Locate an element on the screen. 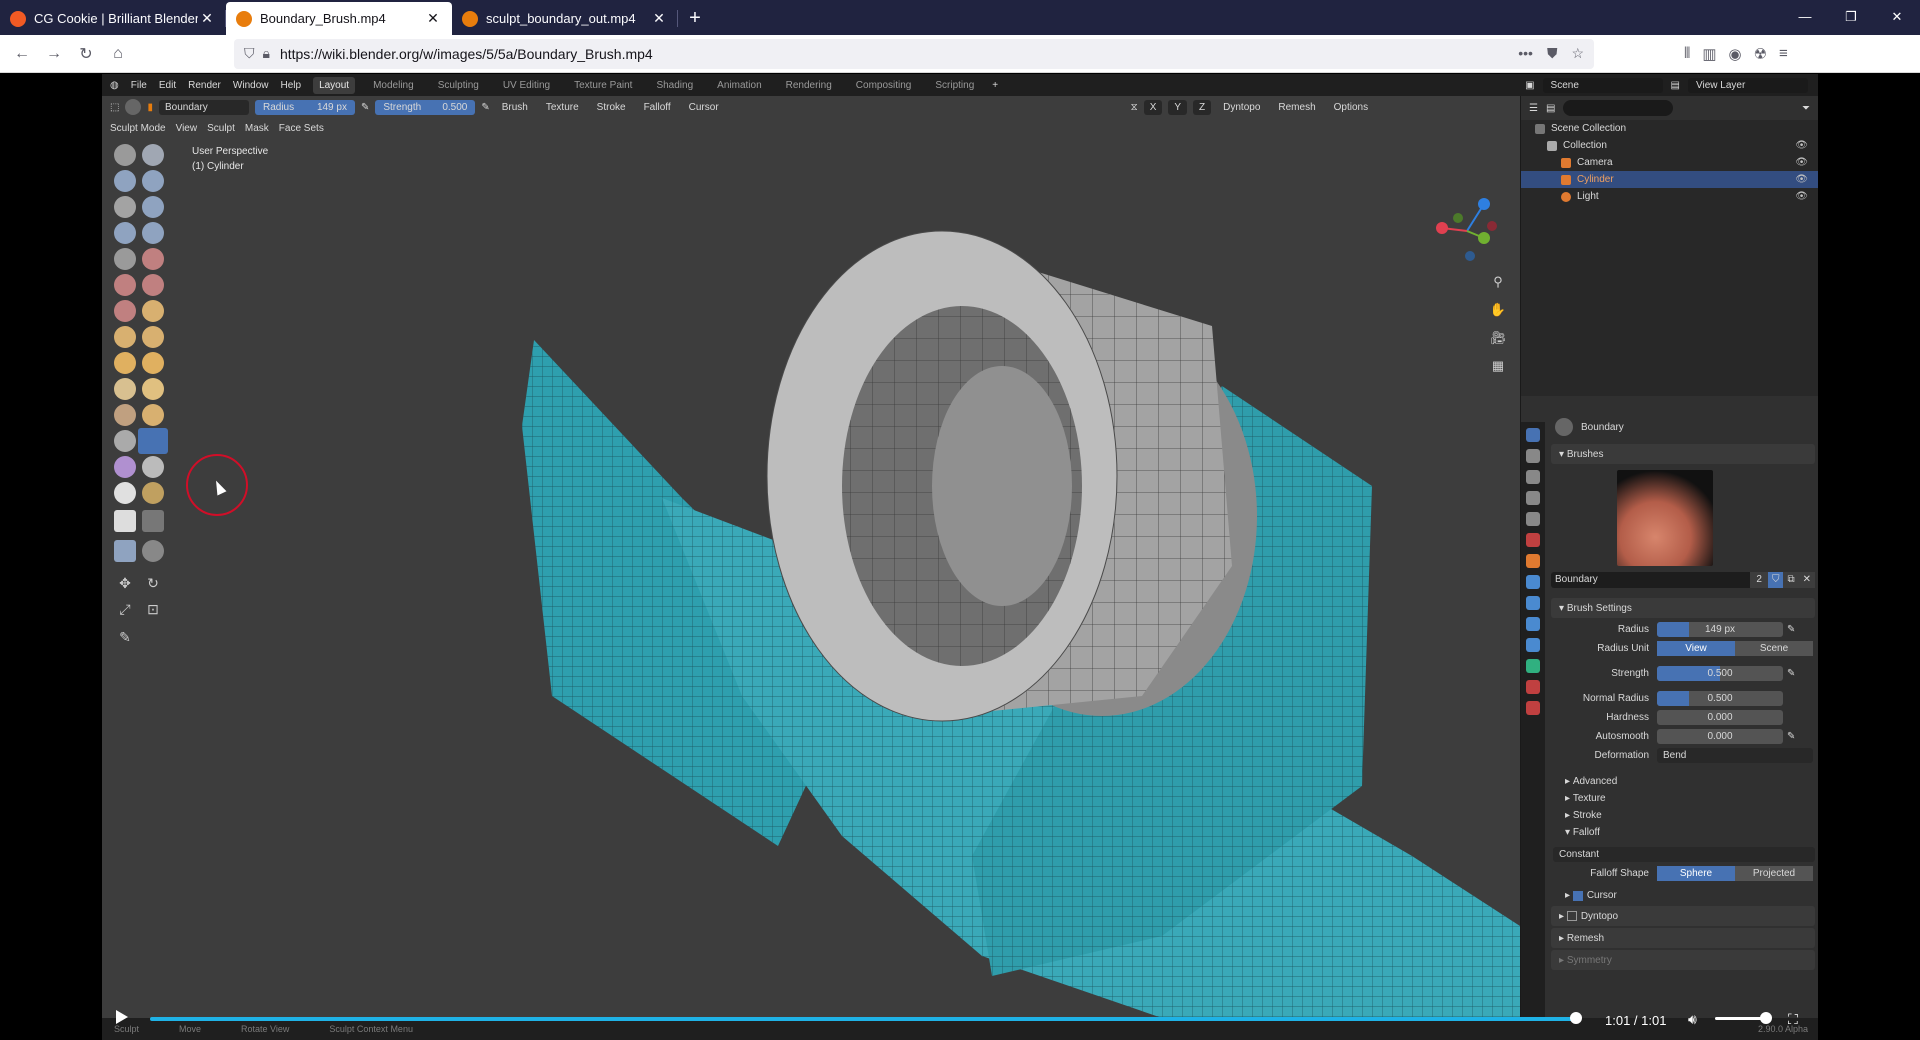 The height and width of the screenshot is (1040, 1920). menu-sculpt: Sculpt is located at coordinates (221, 128).